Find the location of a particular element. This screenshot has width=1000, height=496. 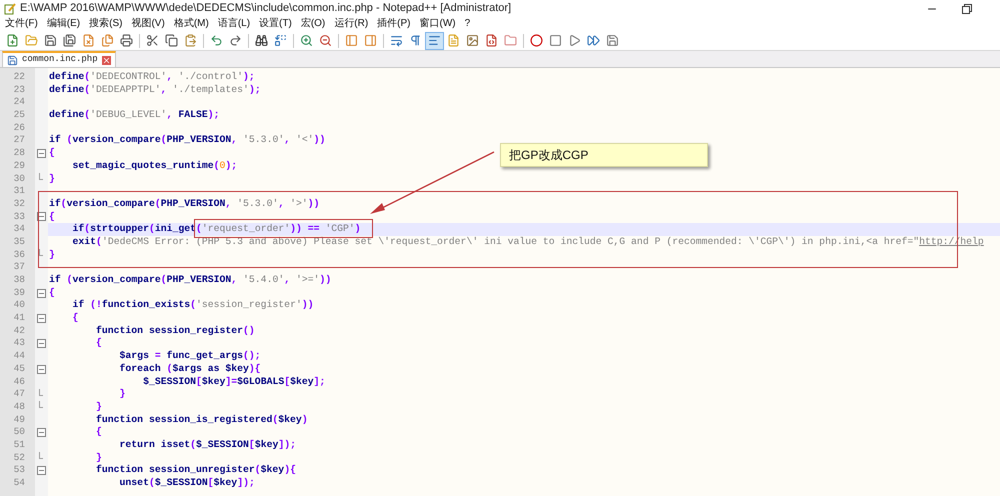

code-token: (); is located at coordinates (252, 356).